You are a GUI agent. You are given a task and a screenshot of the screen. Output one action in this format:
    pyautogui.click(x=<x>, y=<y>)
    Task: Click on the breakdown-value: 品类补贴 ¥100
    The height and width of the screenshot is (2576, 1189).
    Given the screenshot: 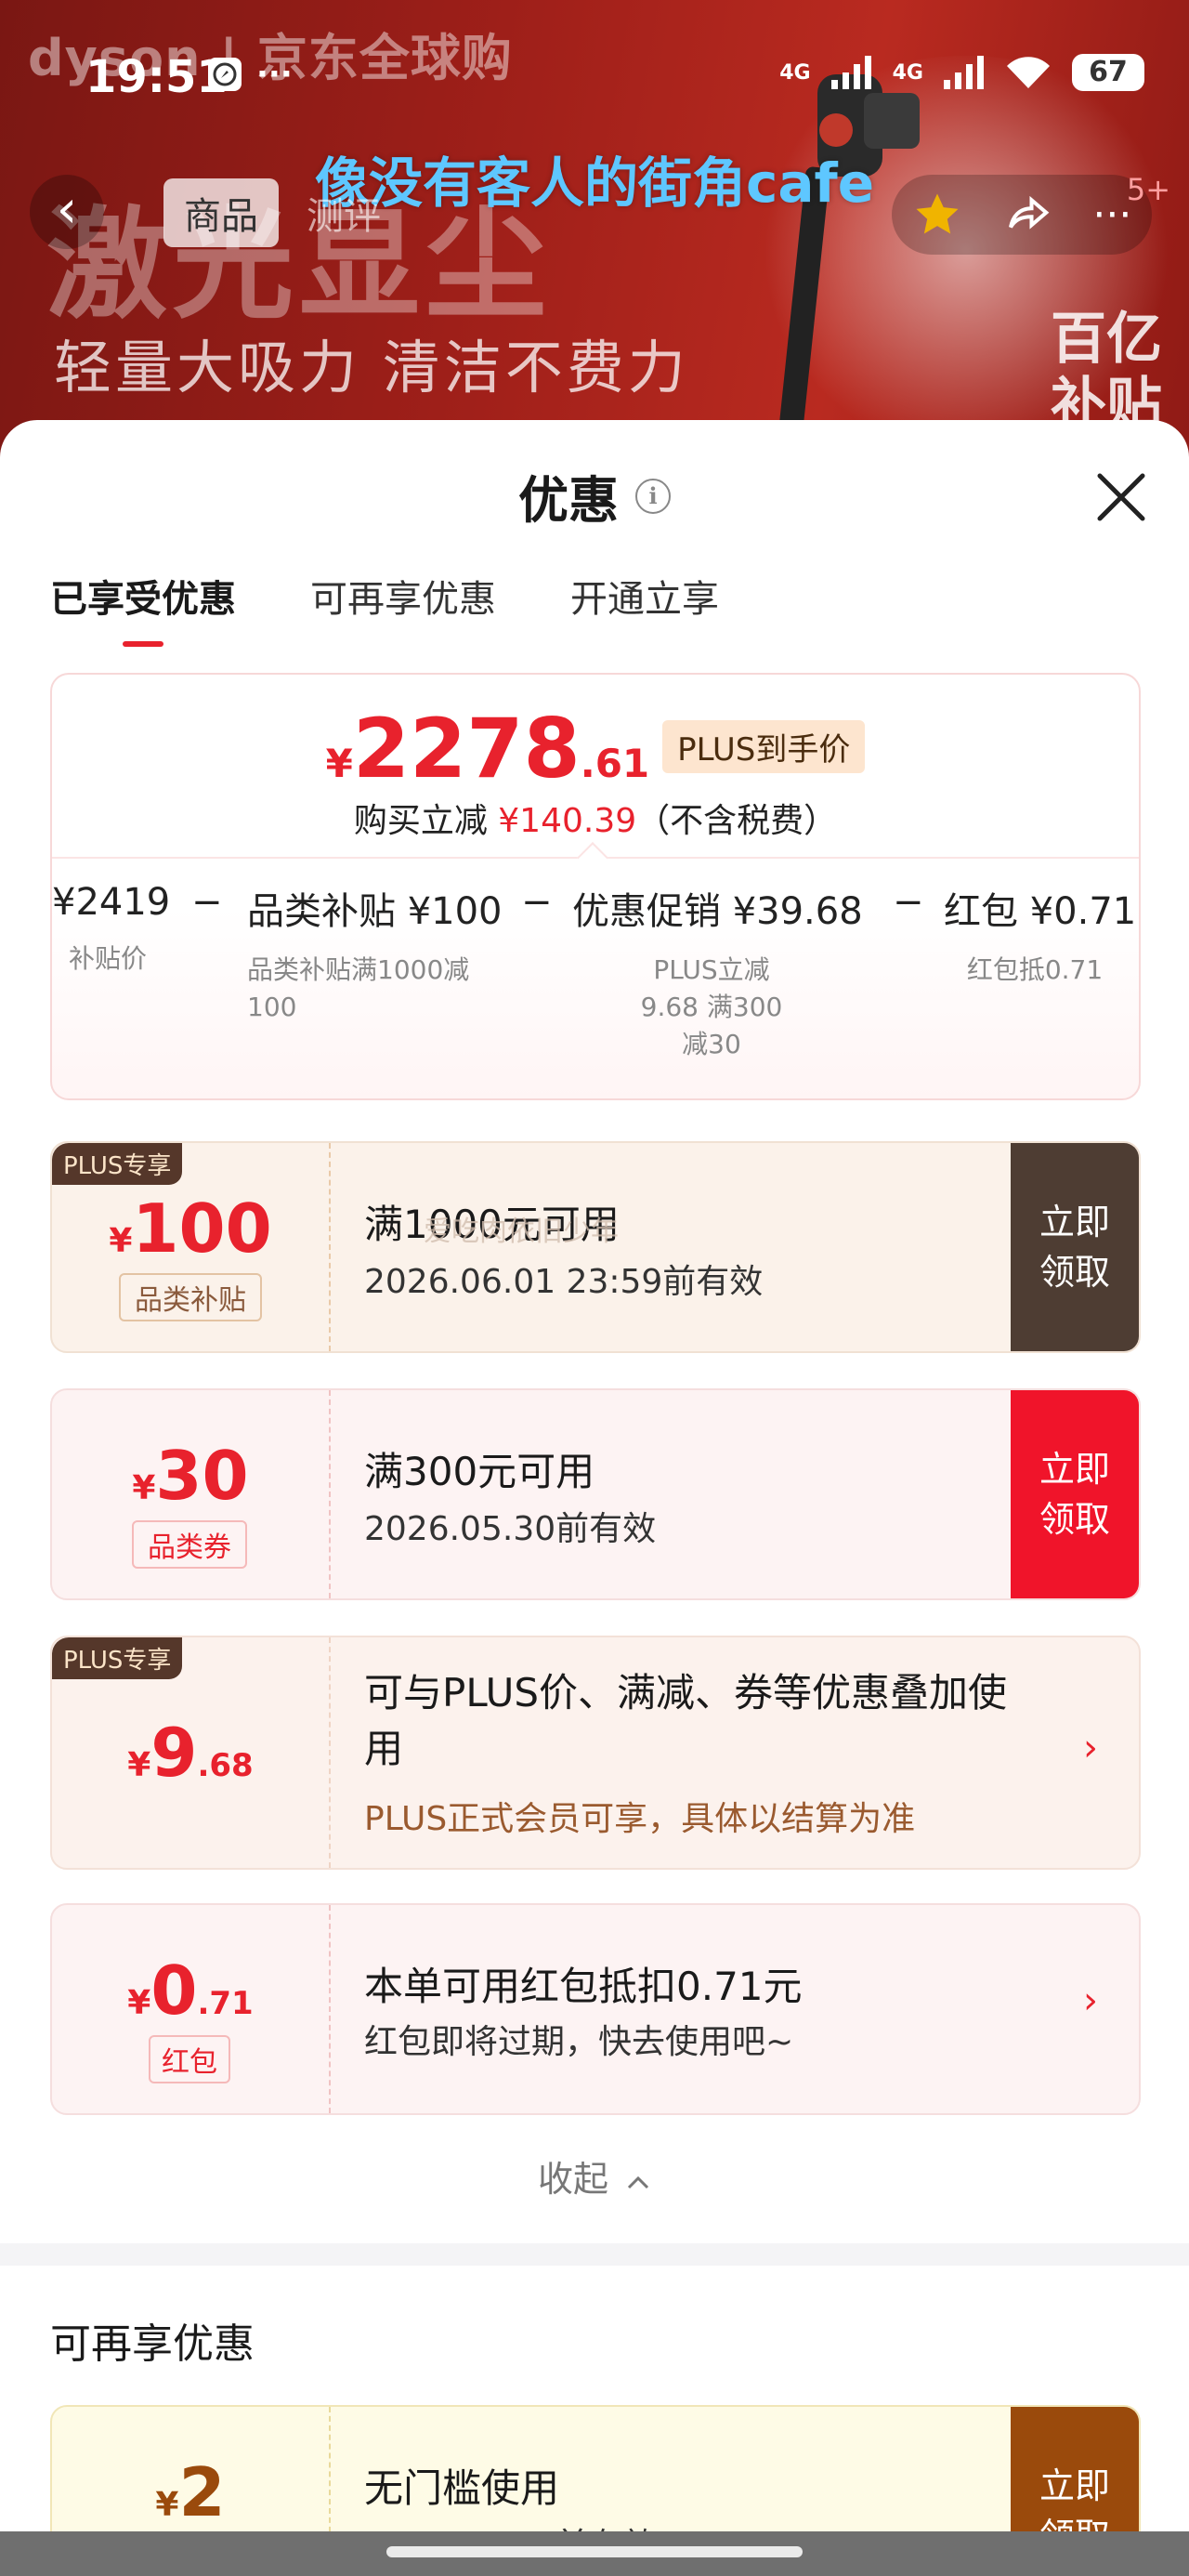 What is the action you would take?
    pyautogui.click(x=375, y=911)
    